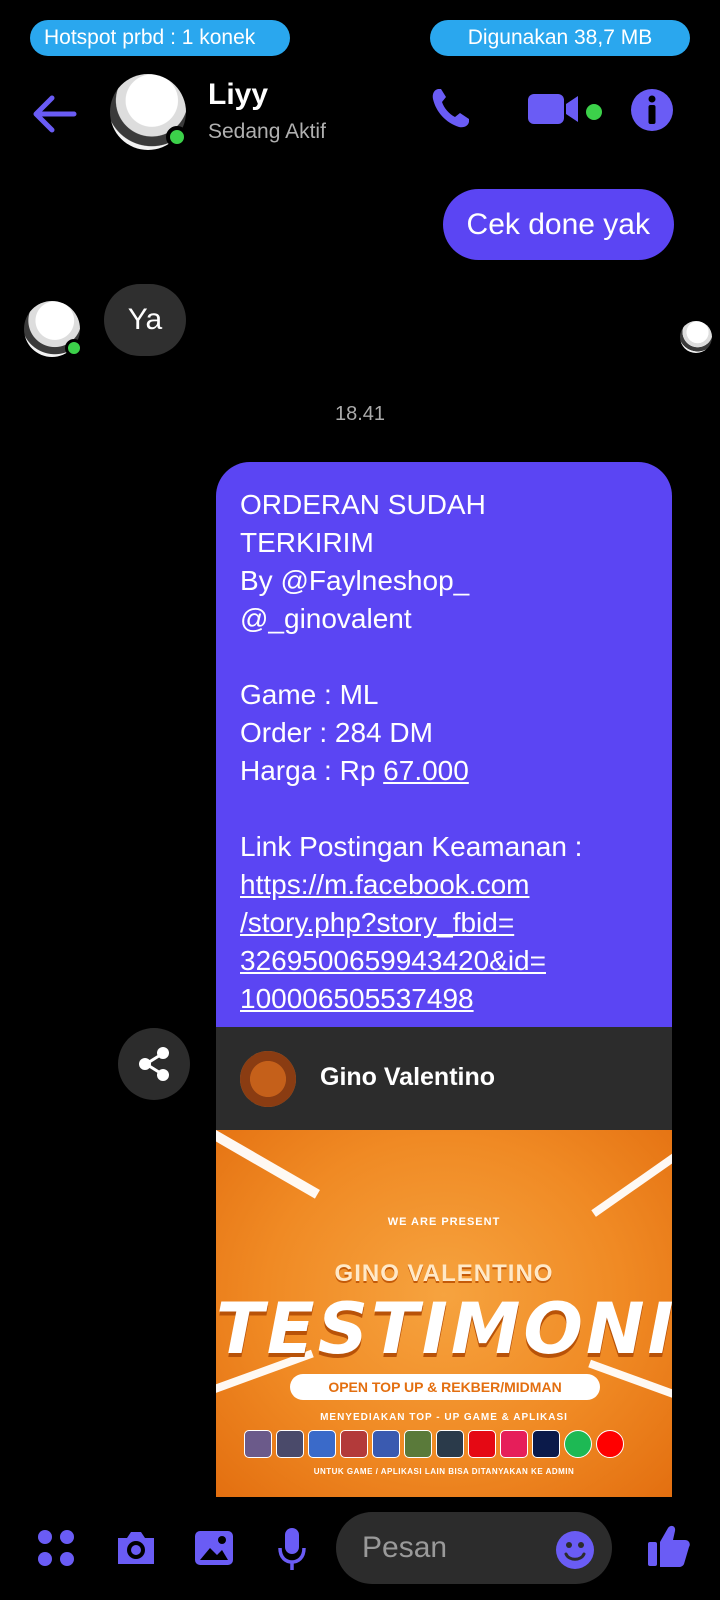 This screenshot has height=1600, width=720. I want to click on emoji-icon, so click(575, 1552).